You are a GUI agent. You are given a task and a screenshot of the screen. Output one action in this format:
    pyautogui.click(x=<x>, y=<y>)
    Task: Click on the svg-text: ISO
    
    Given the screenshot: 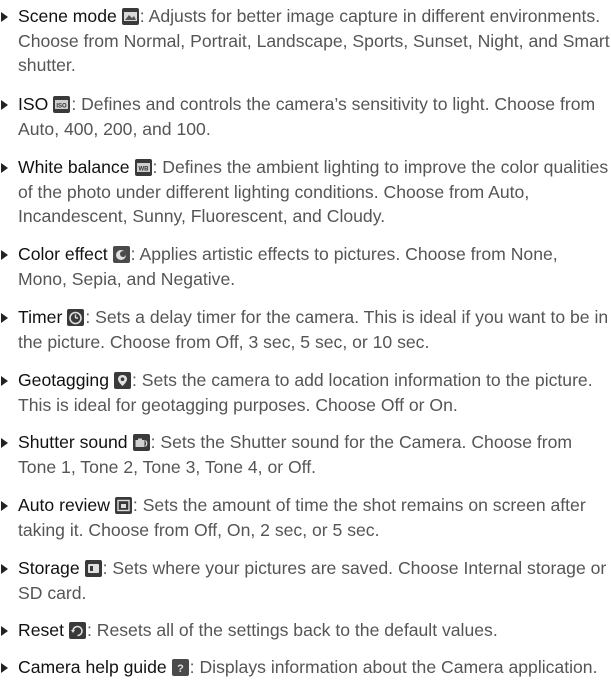 What is the action you would take?
    pyautogui.click(x=62, y=107)
    